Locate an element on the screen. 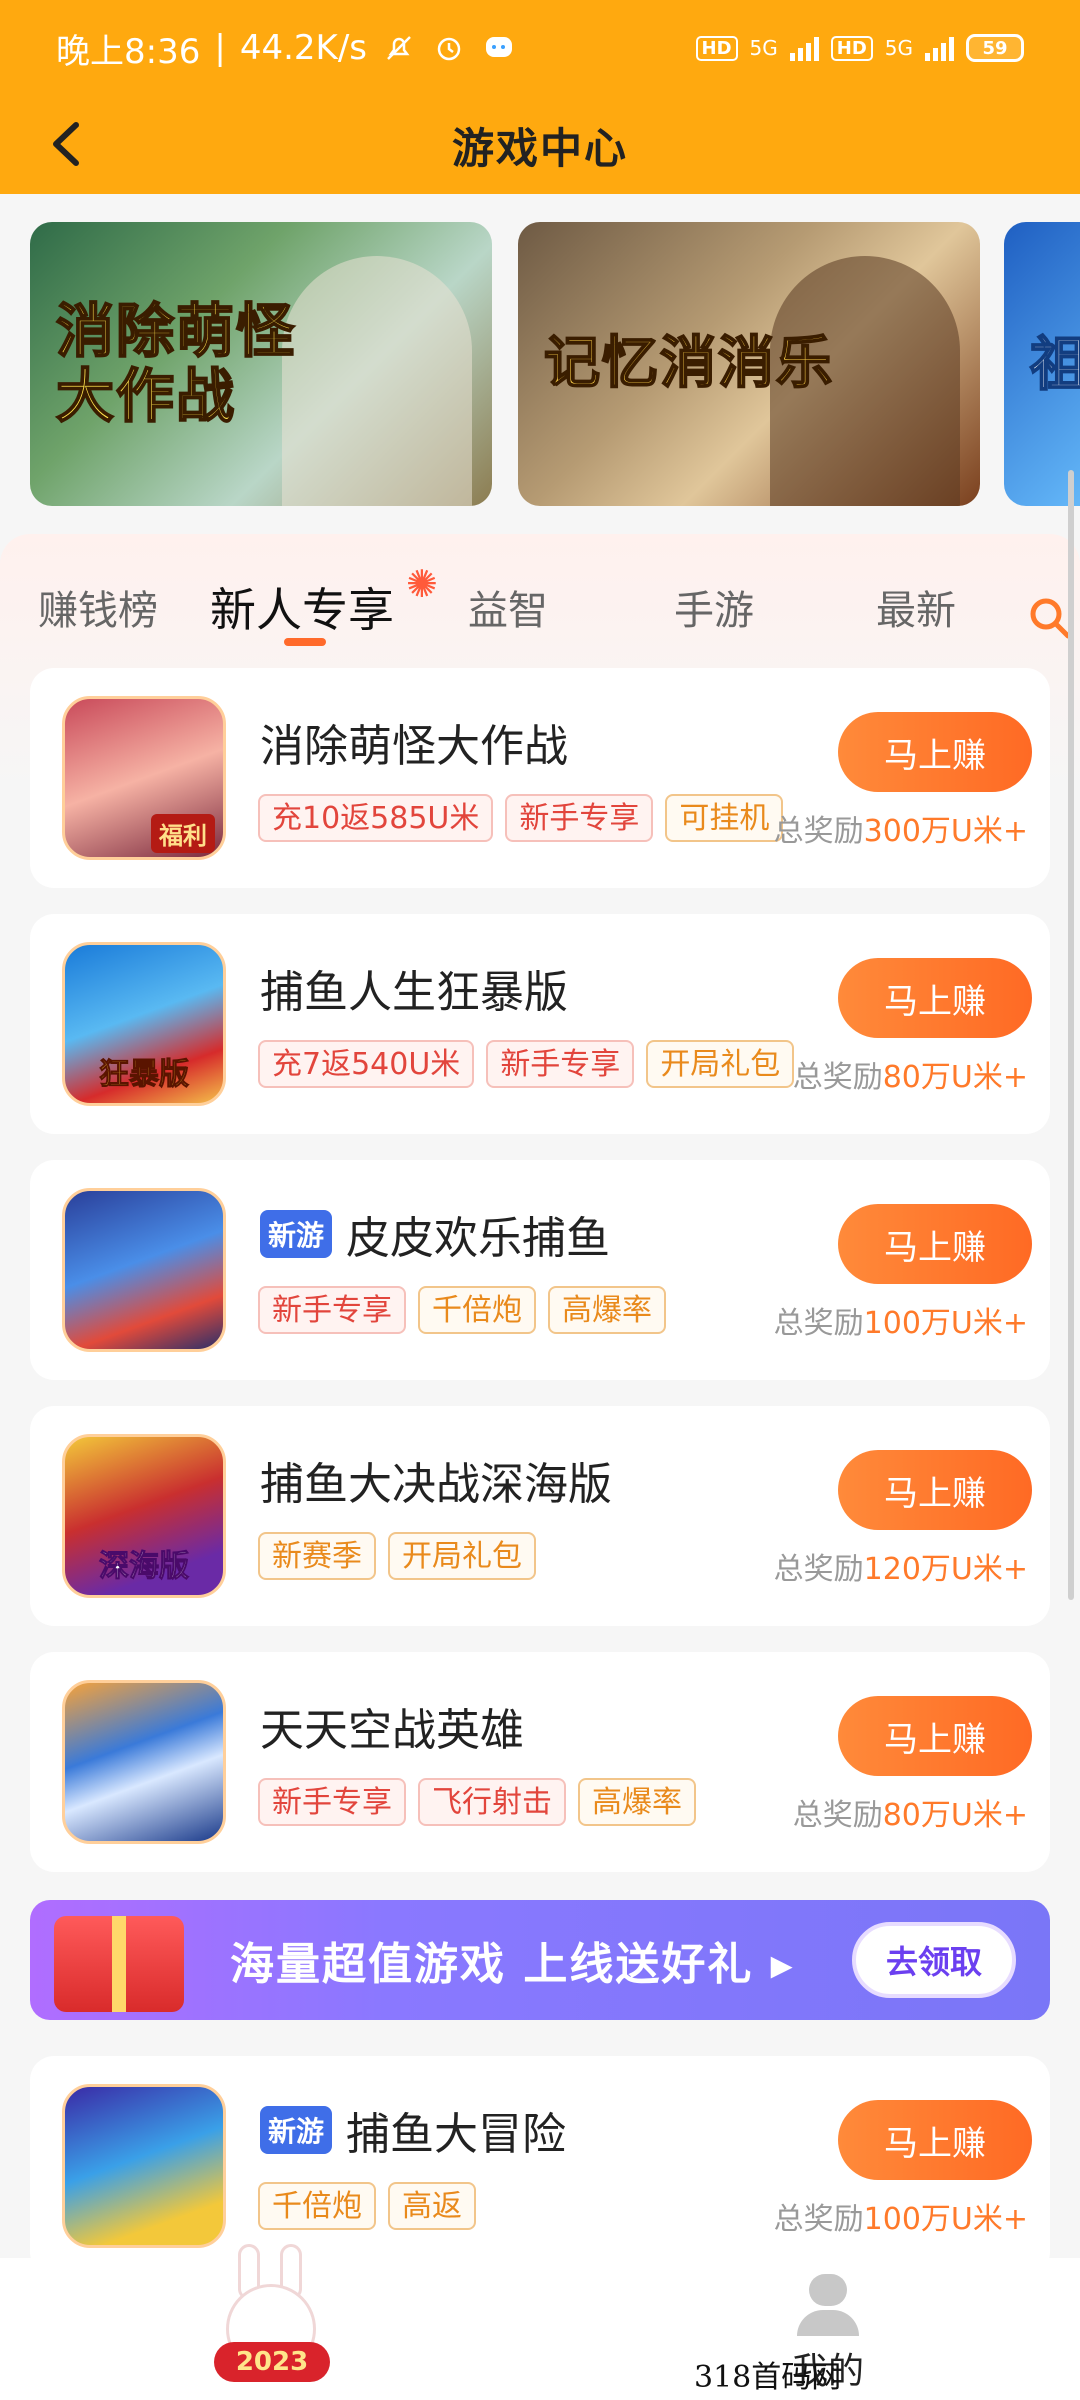 This screenshot has width=1080, height=2400. year-label: 2023 is located at coordinates (272, 2362).